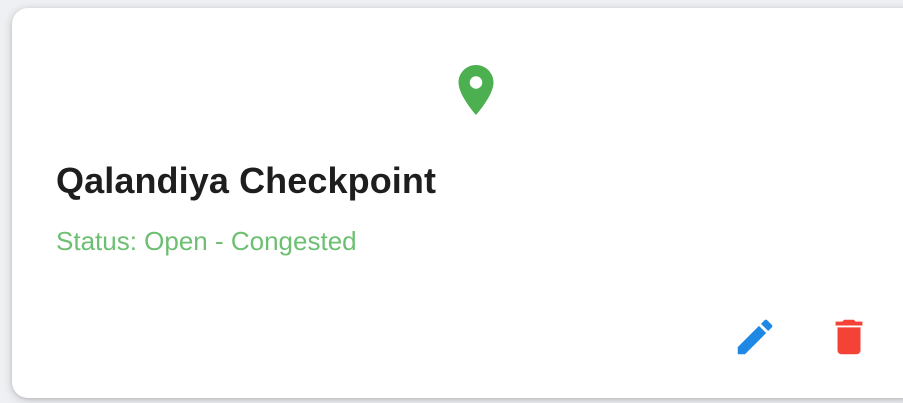 The height and width of the screenshot is (403, 903). Describe the element at coordinates (246, 180) in the screenshot. I see `card-title: Qalandiya Checkpoint` at that location.